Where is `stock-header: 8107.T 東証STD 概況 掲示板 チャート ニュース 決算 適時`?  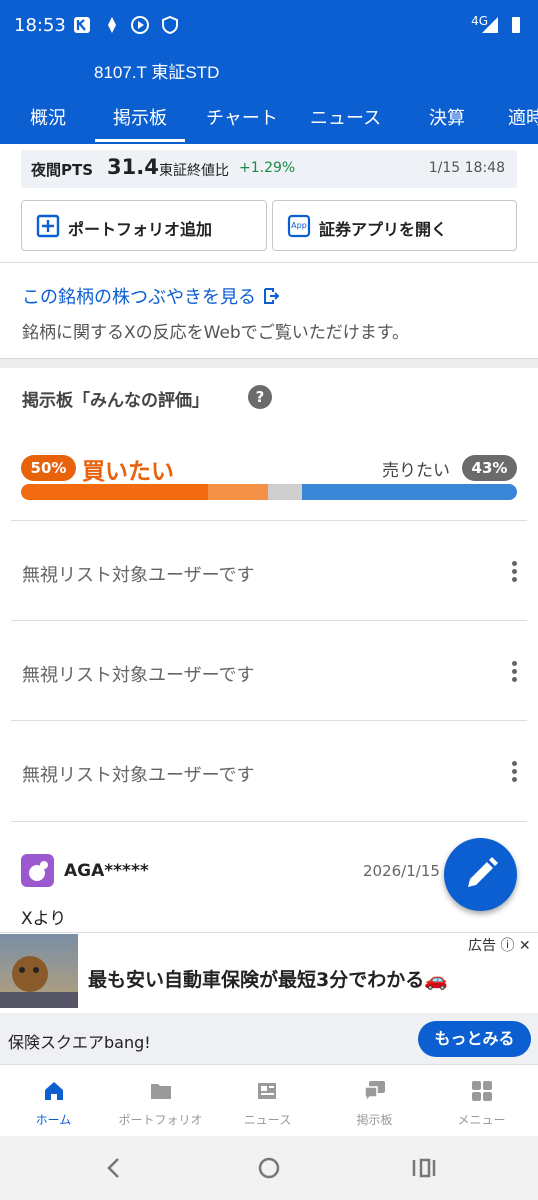
stock-header: 8107.T 東証STD 概況 掲示板 チャート ニュース 決算 適時 is located at coordinates (269, 98).